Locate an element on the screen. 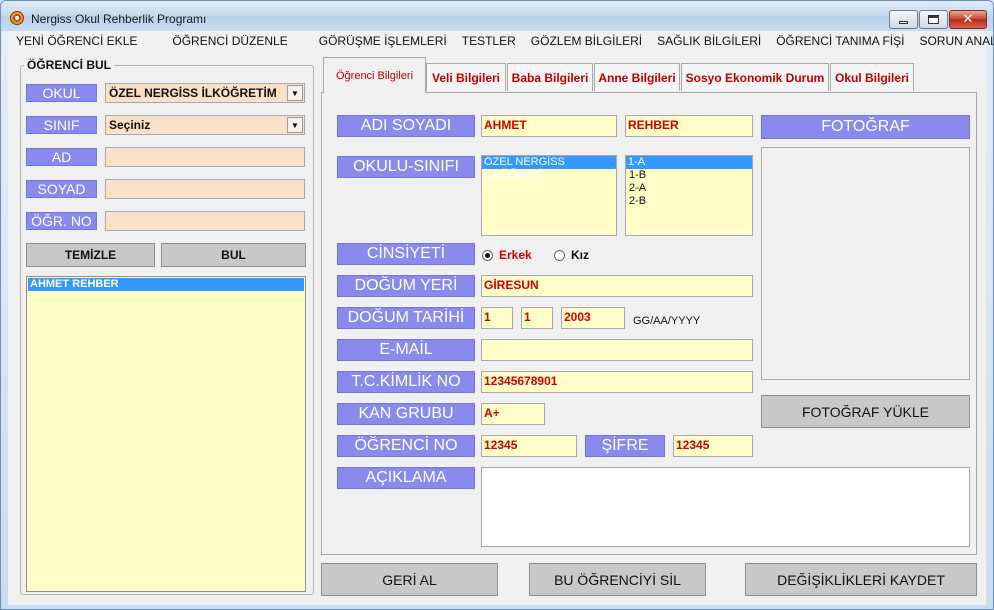  tab-student-info: Öğrenci Bilgileri is located at coordinates (374, 75).